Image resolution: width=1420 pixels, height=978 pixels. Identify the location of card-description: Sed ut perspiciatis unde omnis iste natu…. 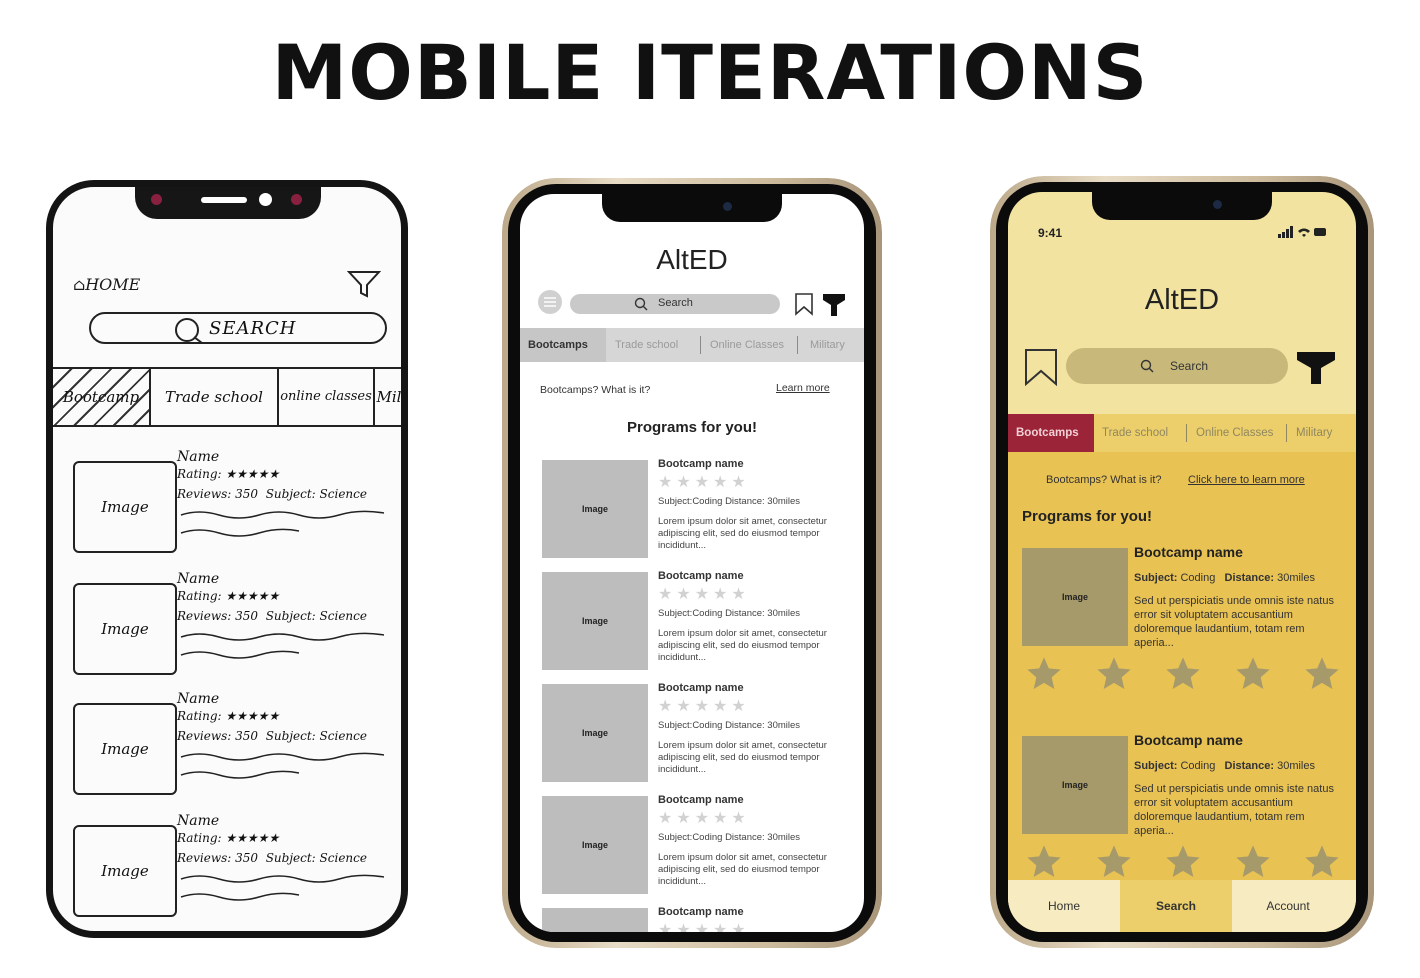
(1234, 622).